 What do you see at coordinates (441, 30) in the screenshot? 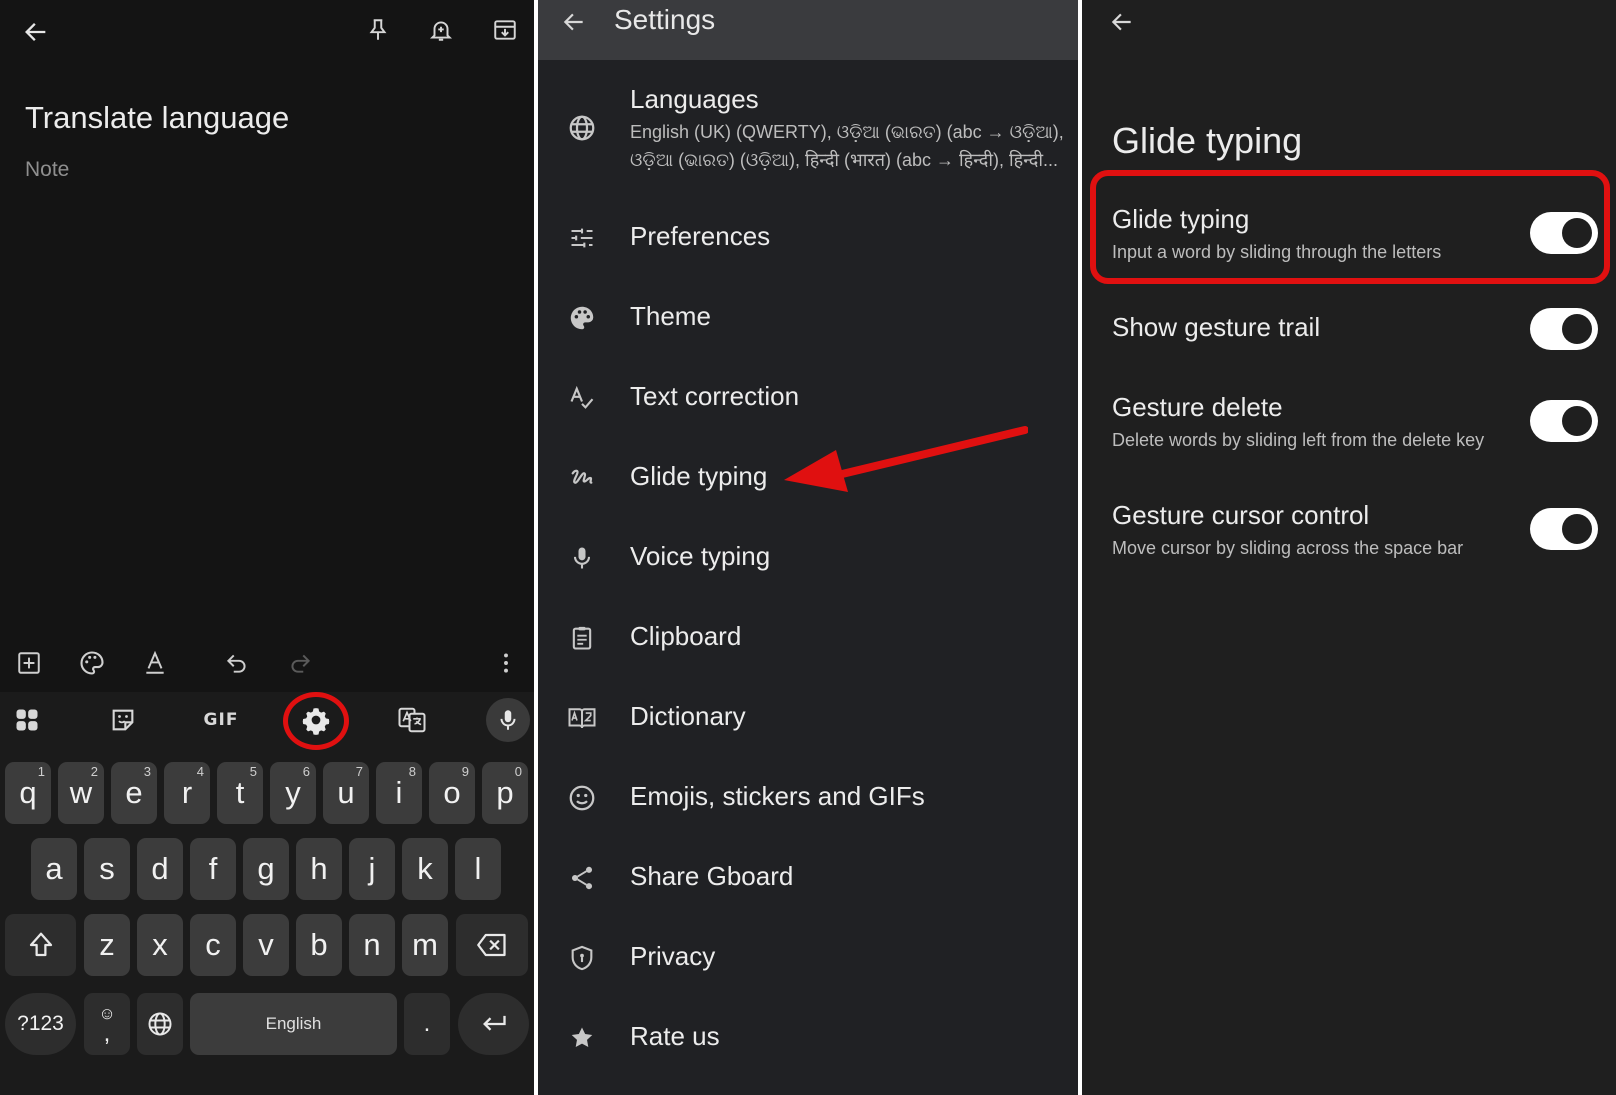
I see `reminder-bell-icon` at bounding box center [441, 30].